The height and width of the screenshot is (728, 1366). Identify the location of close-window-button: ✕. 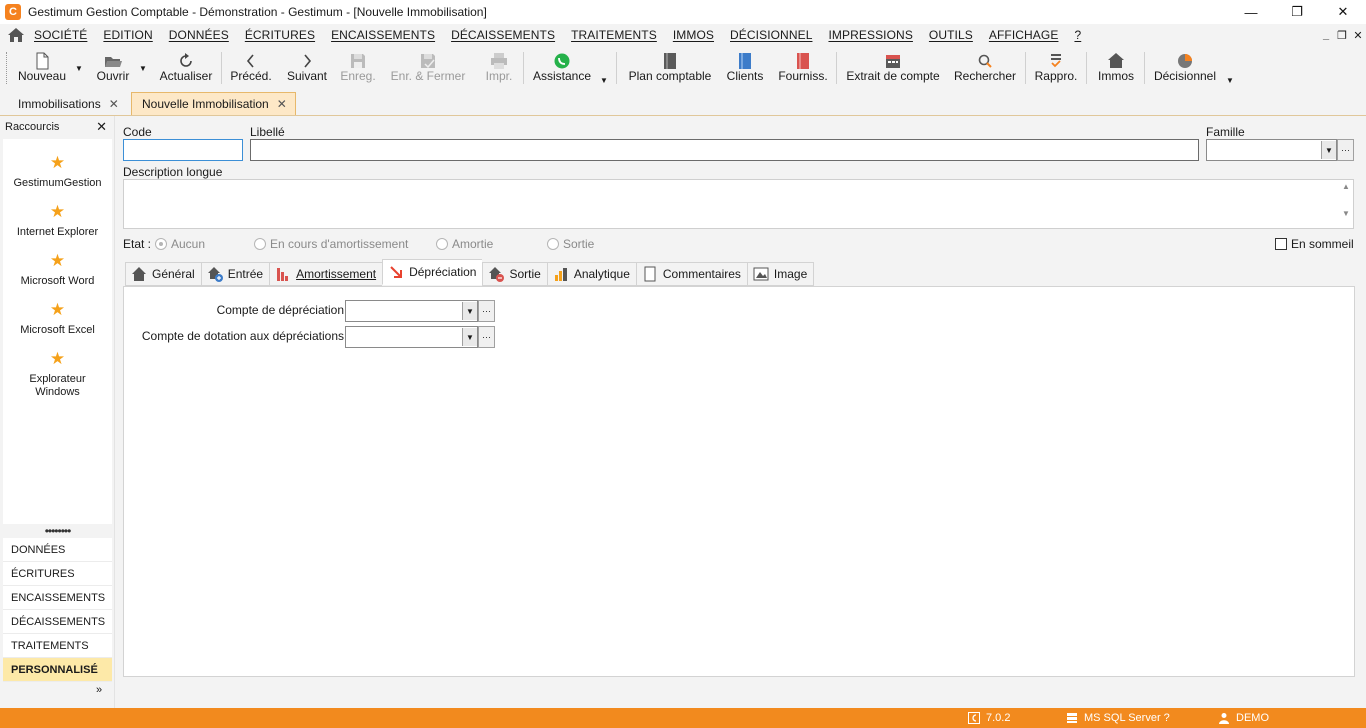
(1343, 12).